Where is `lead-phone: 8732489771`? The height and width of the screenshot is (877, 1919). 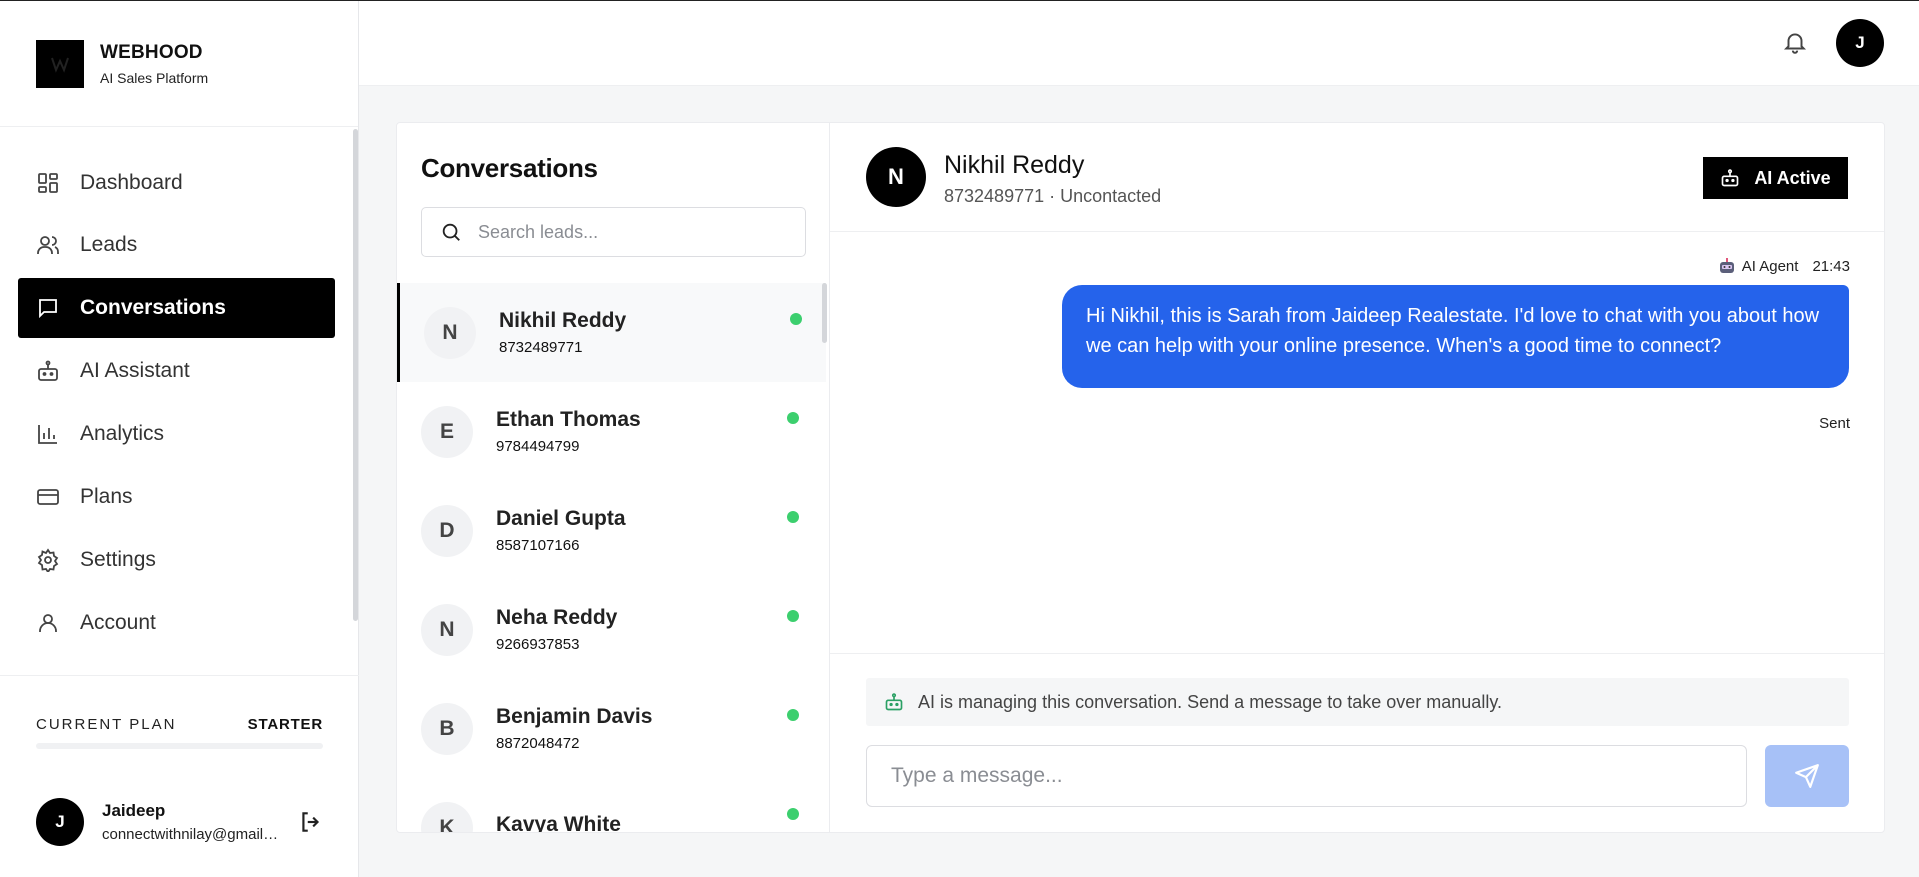
lead-phone: 8732489771 is located at coordinates (541, 347).